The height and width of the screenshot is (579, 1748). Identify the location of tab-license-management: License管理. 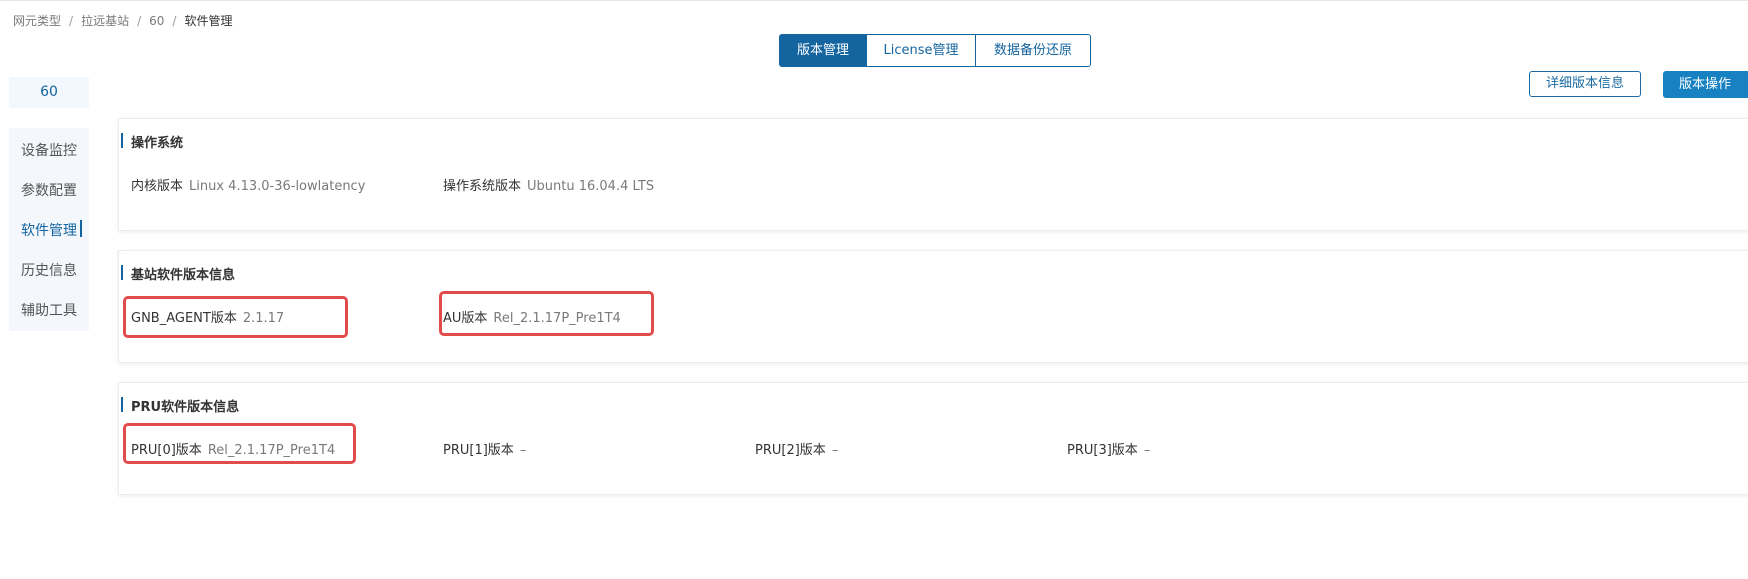
(921, 50).